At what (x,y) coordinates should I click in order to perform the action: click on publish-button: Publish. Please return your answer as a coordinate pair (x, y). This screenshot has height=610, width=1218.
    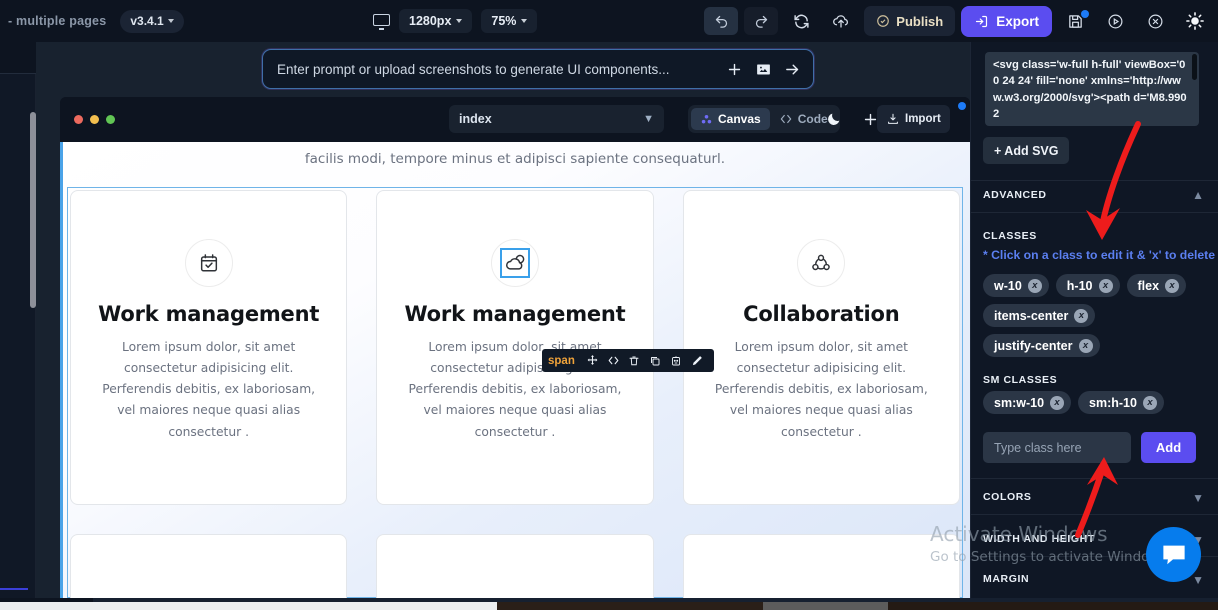
    Looking at the image, I should click on (910, 21).